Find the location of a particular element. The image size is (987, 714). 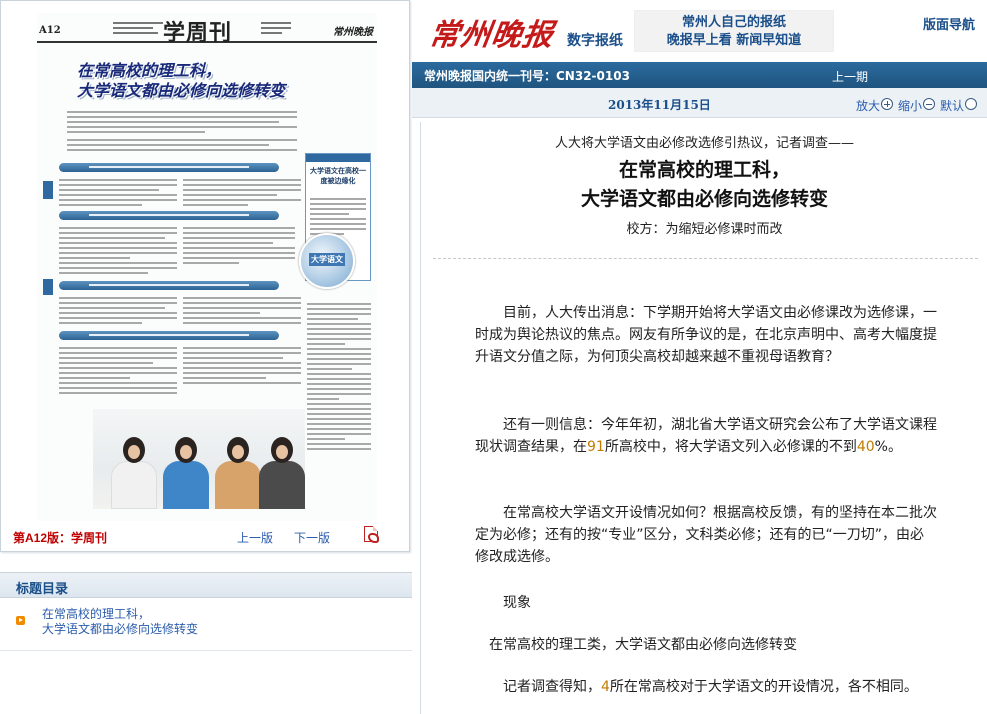

prev-page-link: 上一版 is located at coordinates (255, 537).